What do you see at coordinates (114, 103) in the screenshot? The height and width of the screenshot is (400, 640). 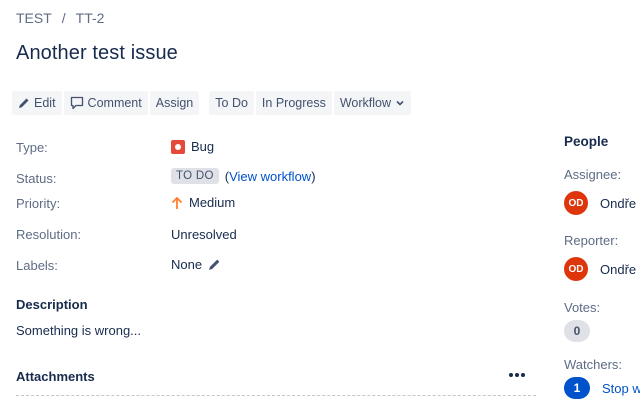 I see `comment-button-label: Comment` at bounding box center [114, 103].